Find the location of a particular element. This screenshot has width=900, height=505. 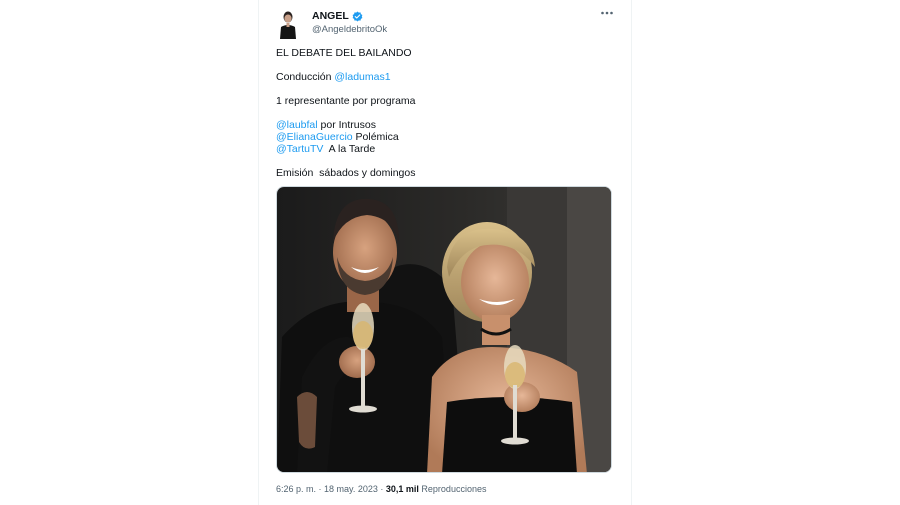

rep-text: por Intrusos is located at coordinates (346, 125).